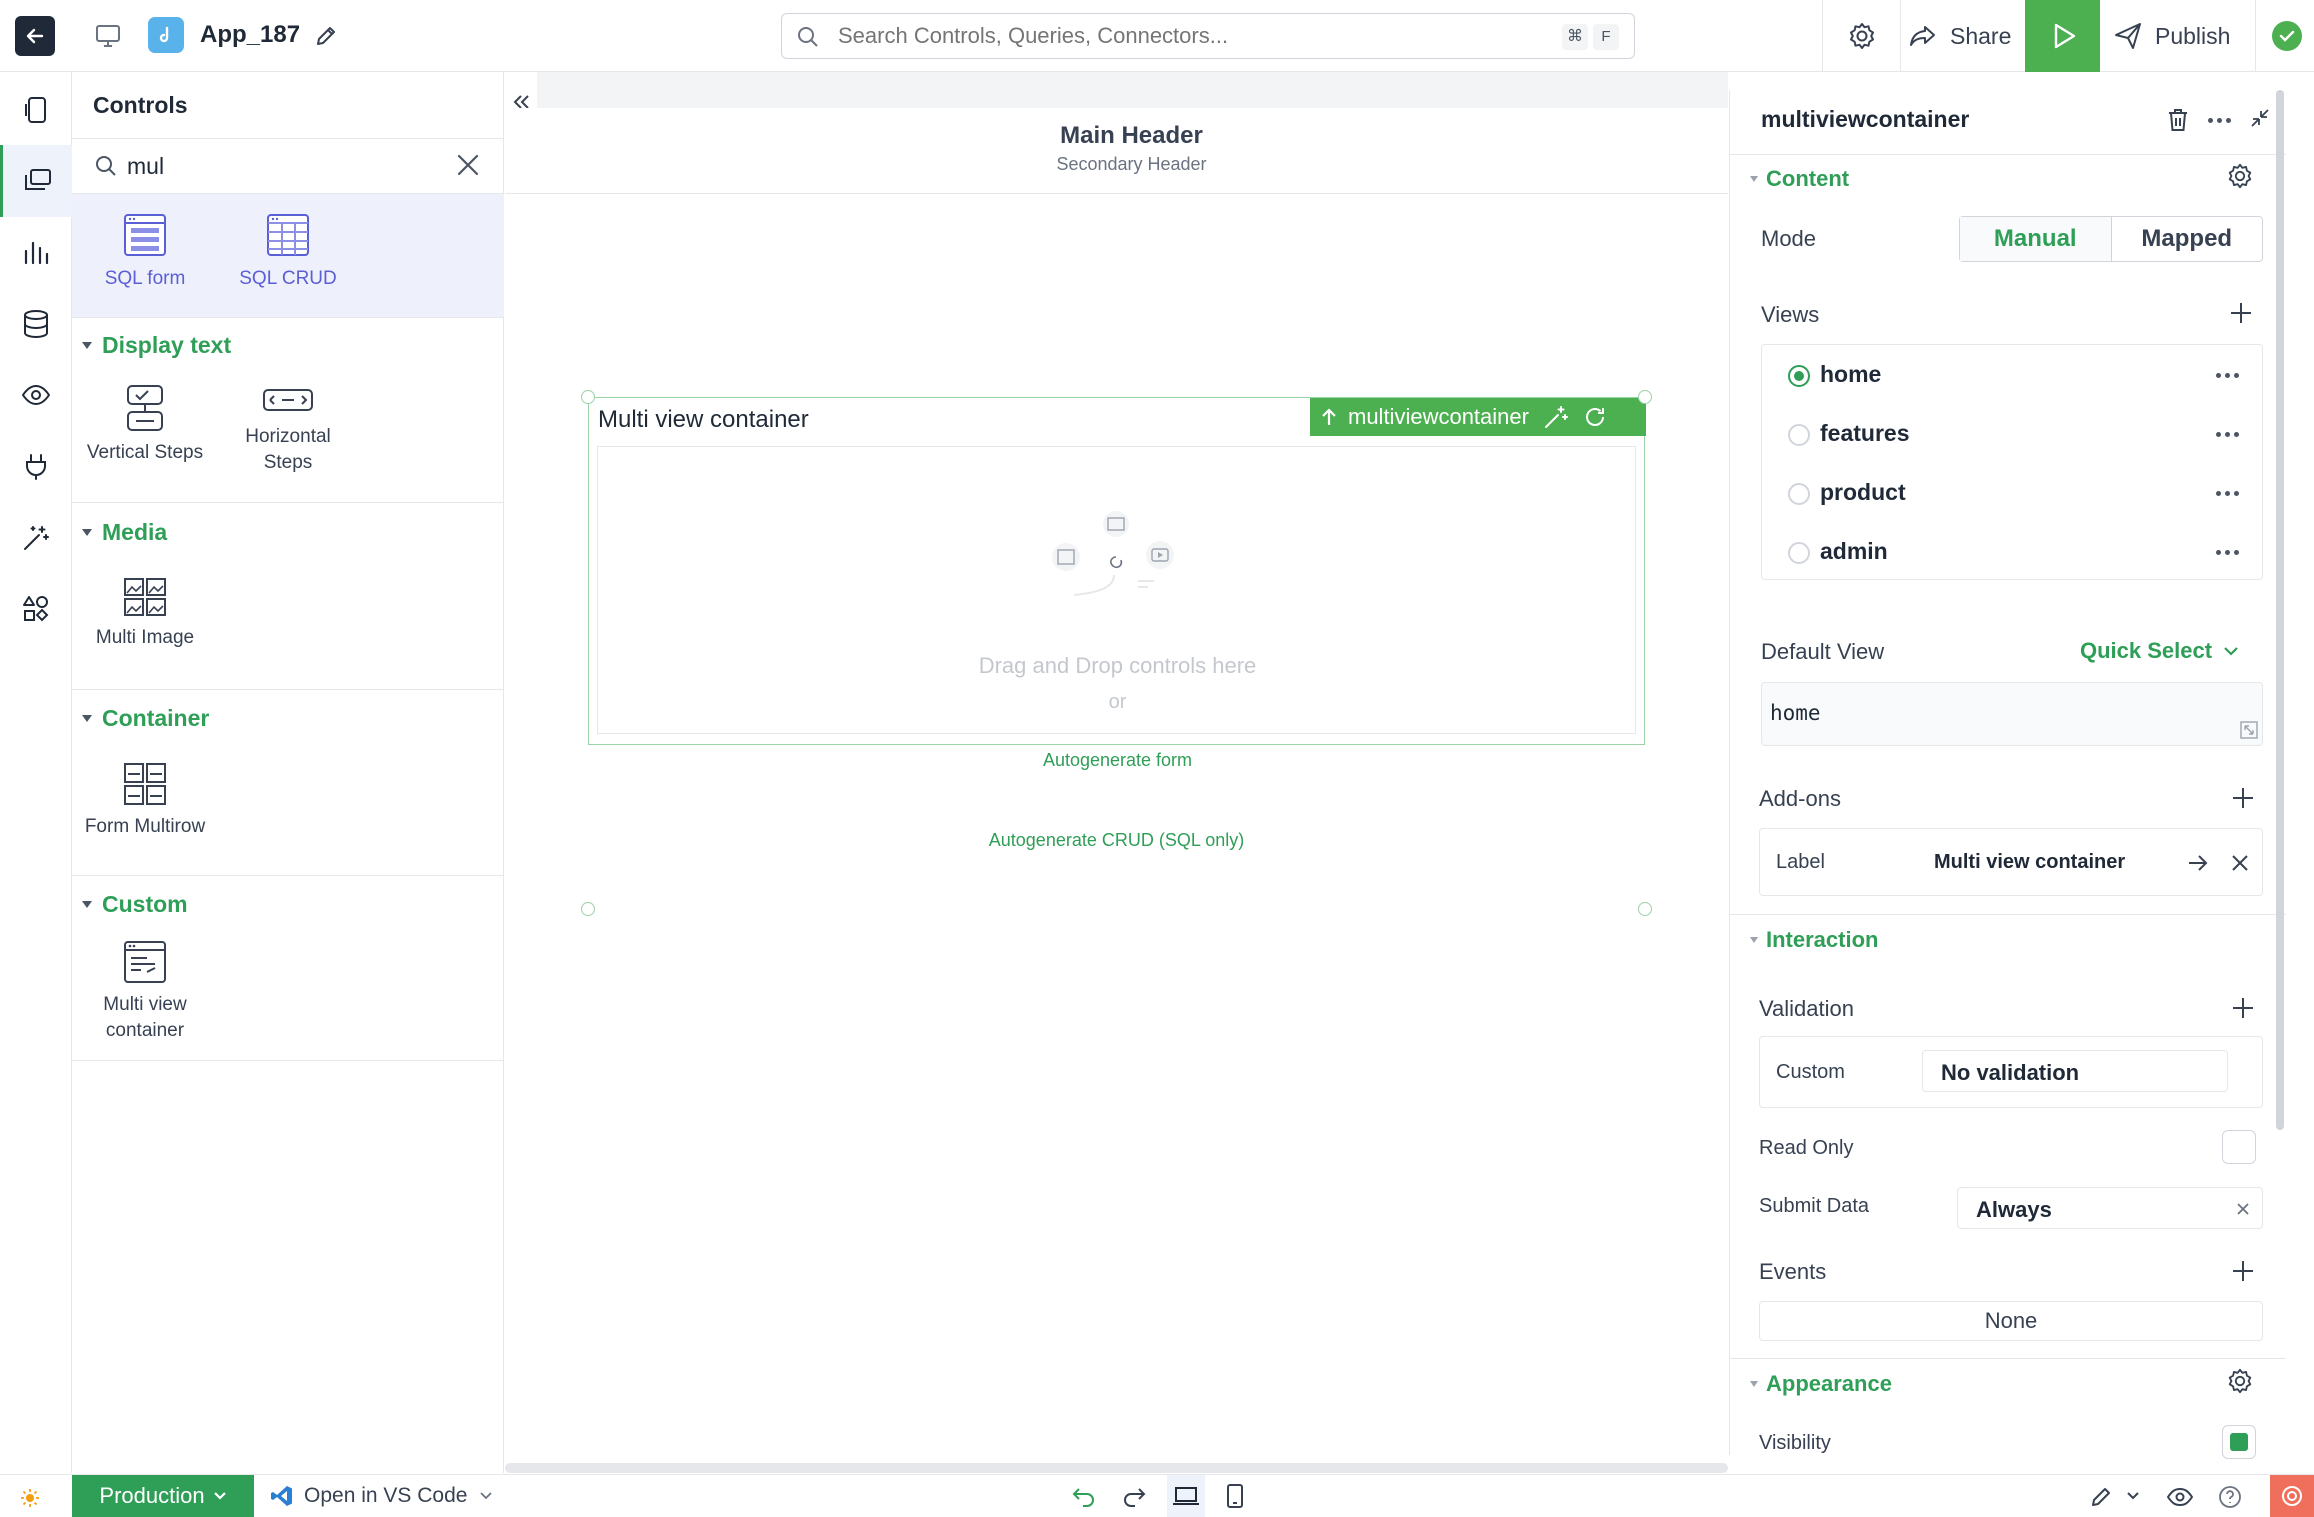 Image resolution: width=2314 pixels, height=1517 pixels. I want to click on control-horizontal-steps: Horizontal Steps, so click(288, 430).